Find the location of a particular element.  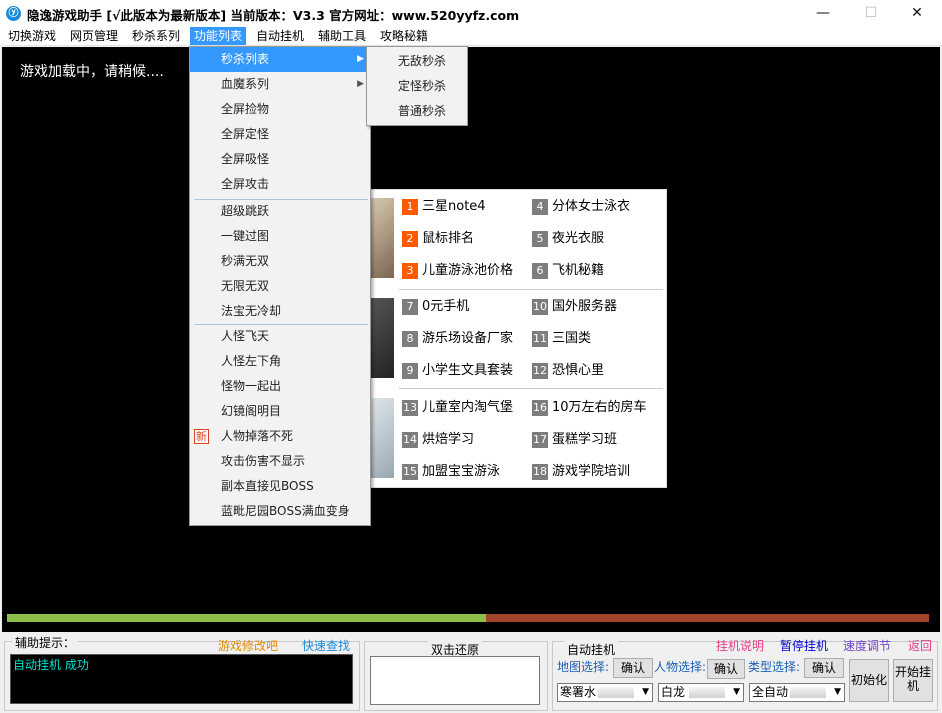

ad-rank-badge: 16 is located at coordinates (540, 407).